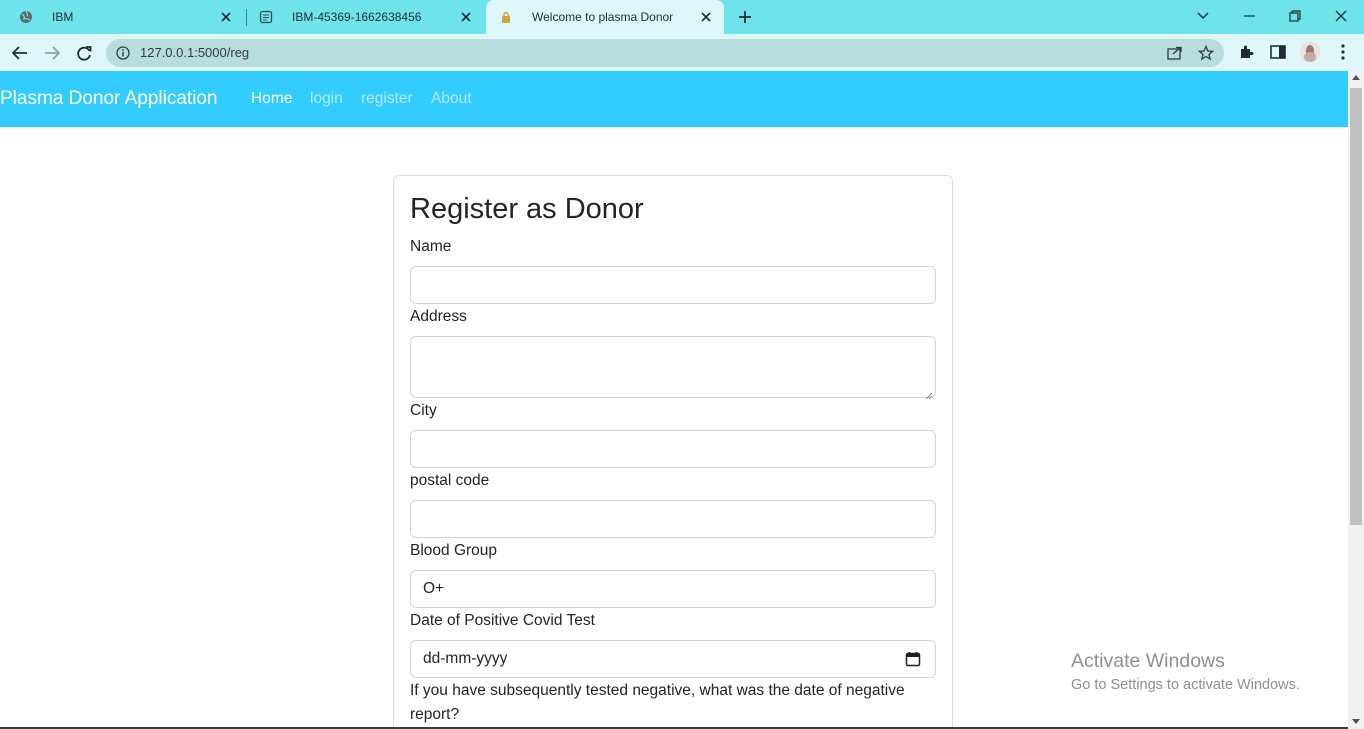 This screenshot has width=1364, height=729. Describe the element at coordinates (673, 285) in the screenshot. I see `name-input` at that location.